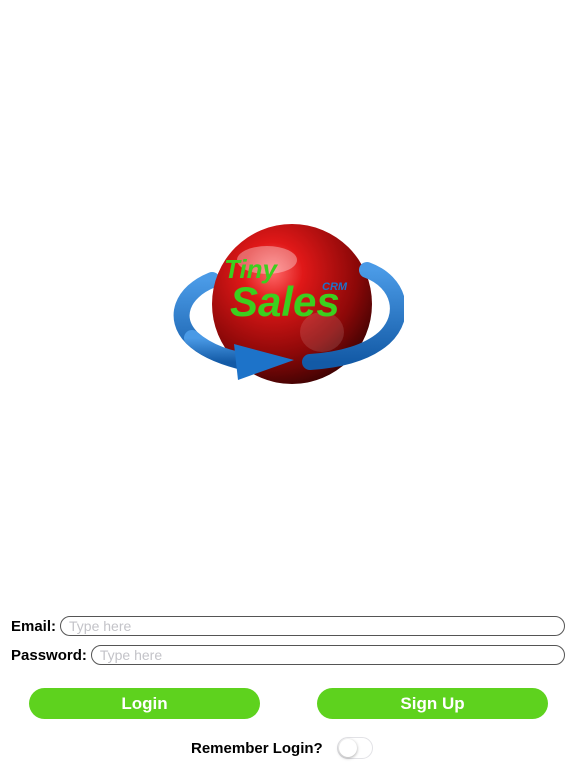  I want to click on password-row: Password:, so click(288, 655).